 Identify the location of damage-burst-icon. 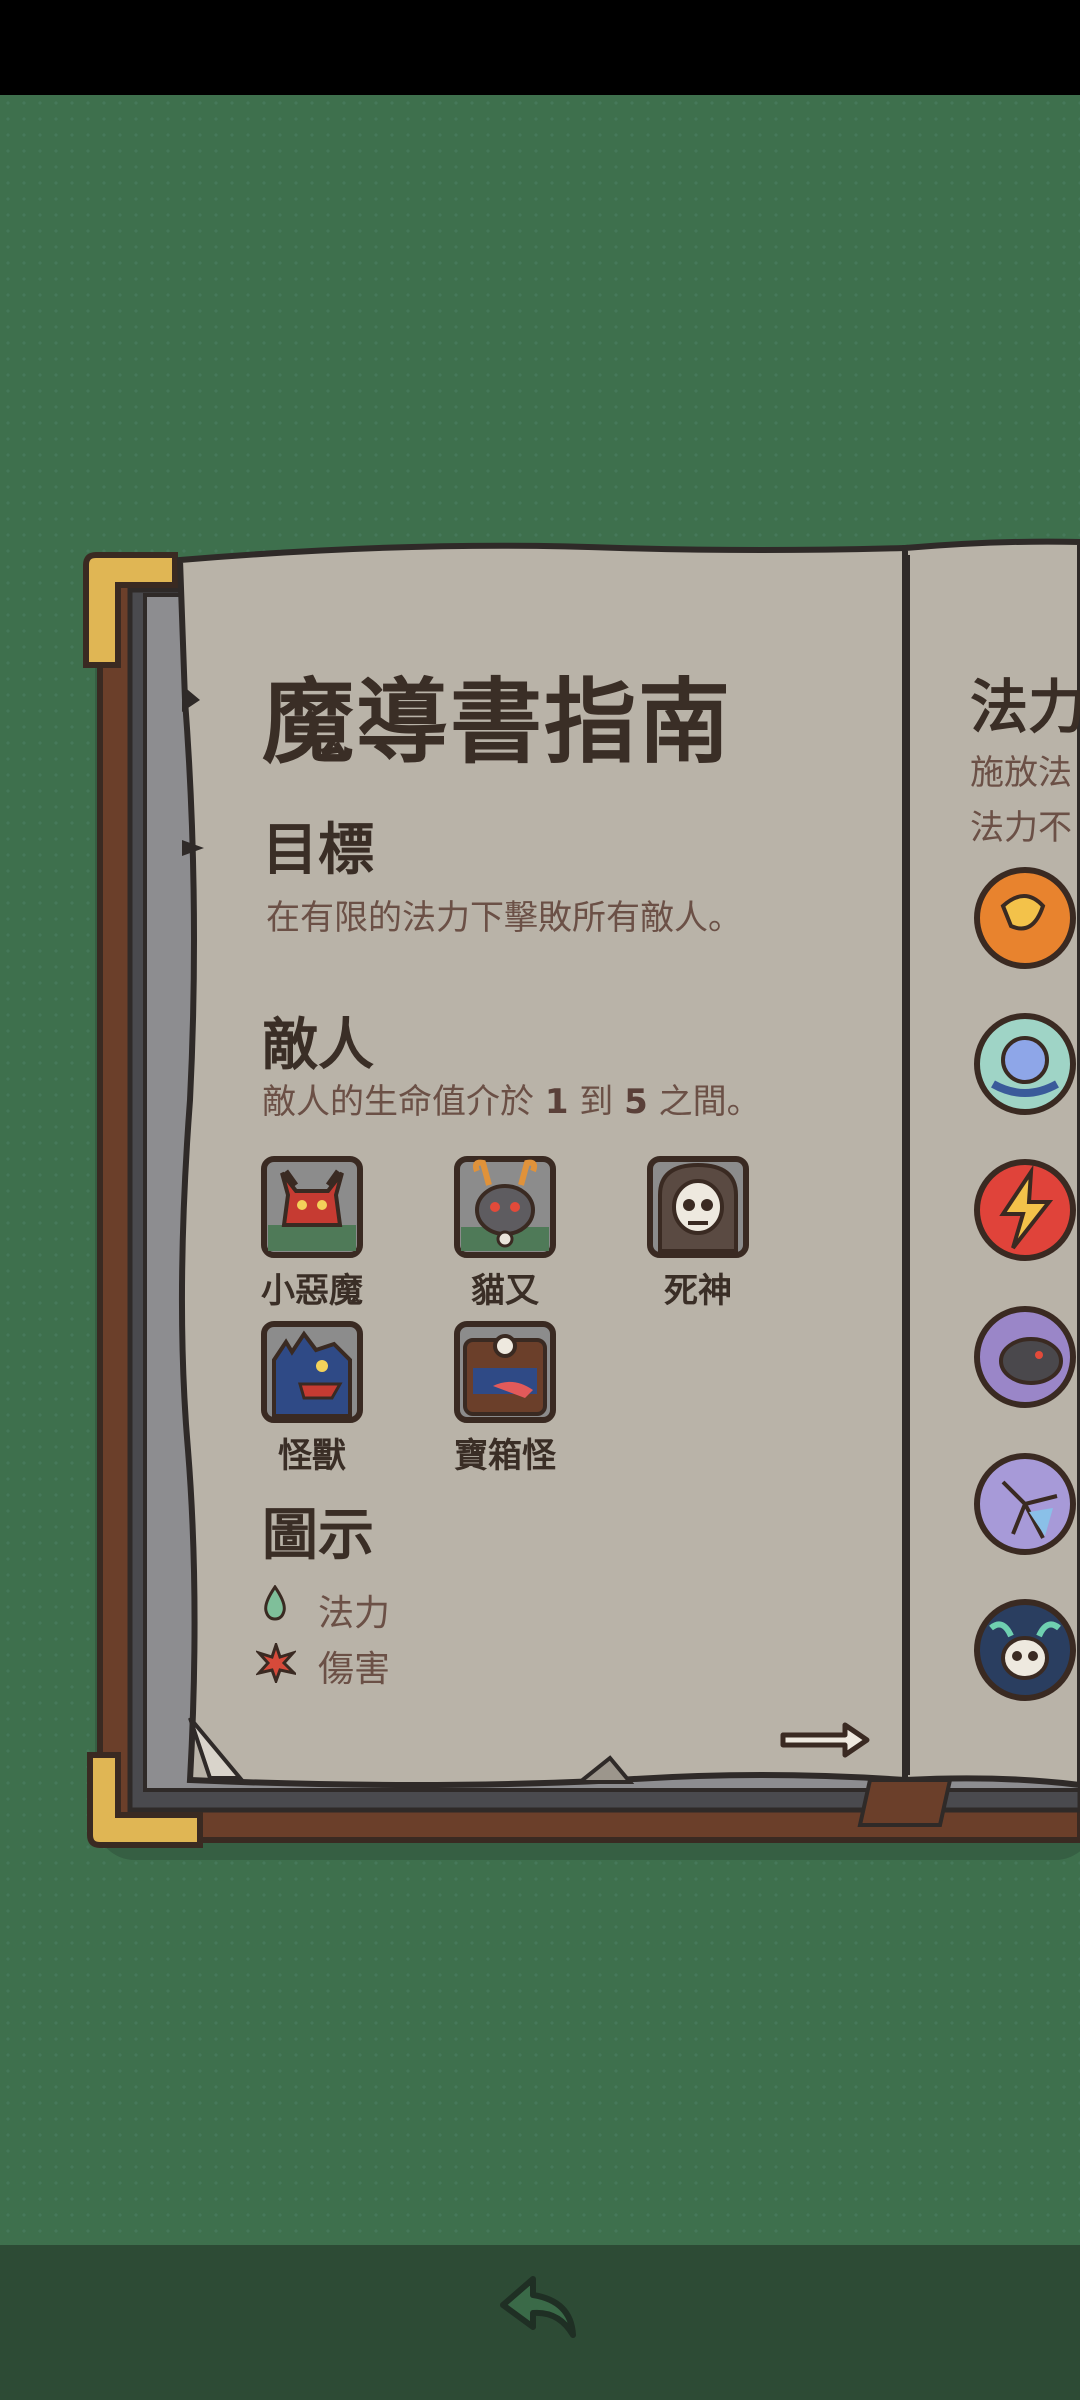
(276, 1663).